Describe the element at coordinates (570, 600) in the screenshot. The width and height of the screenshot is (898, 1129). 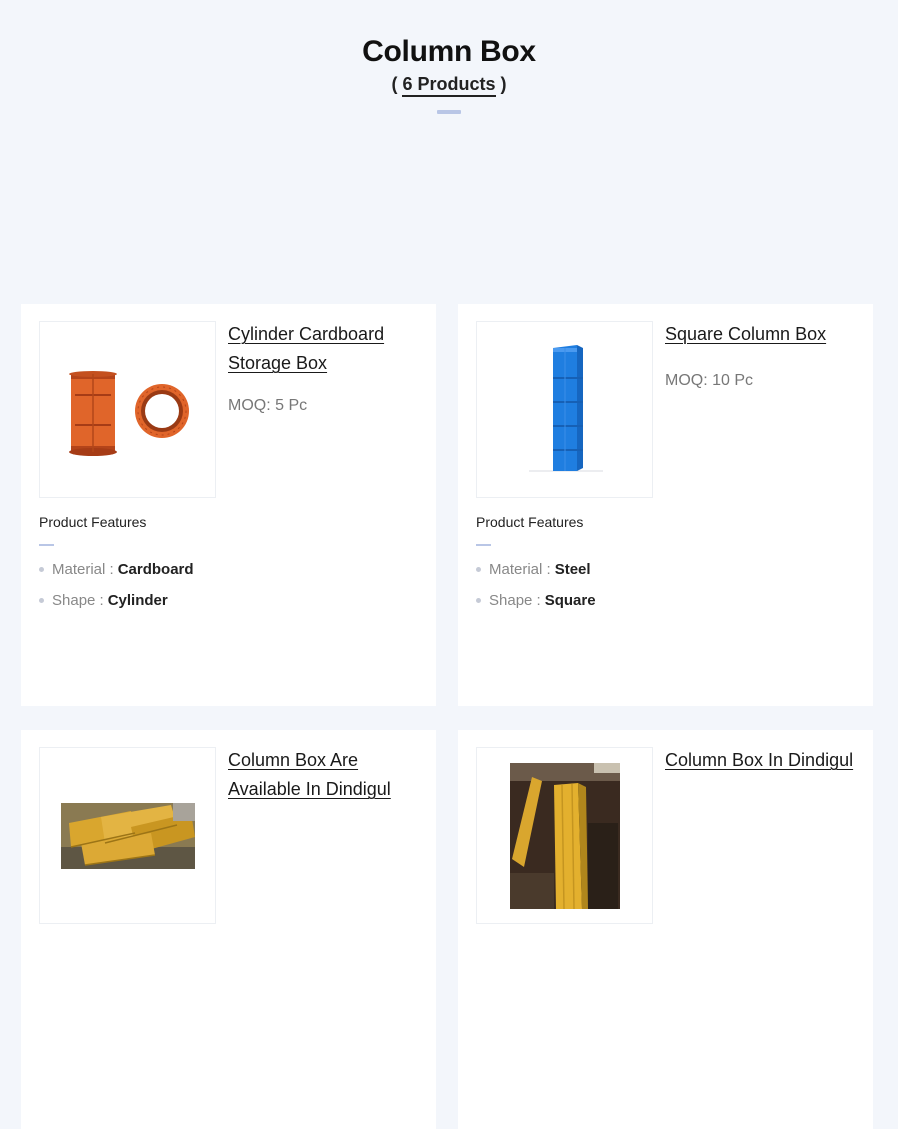
I see `feature-value: Square` at that location.